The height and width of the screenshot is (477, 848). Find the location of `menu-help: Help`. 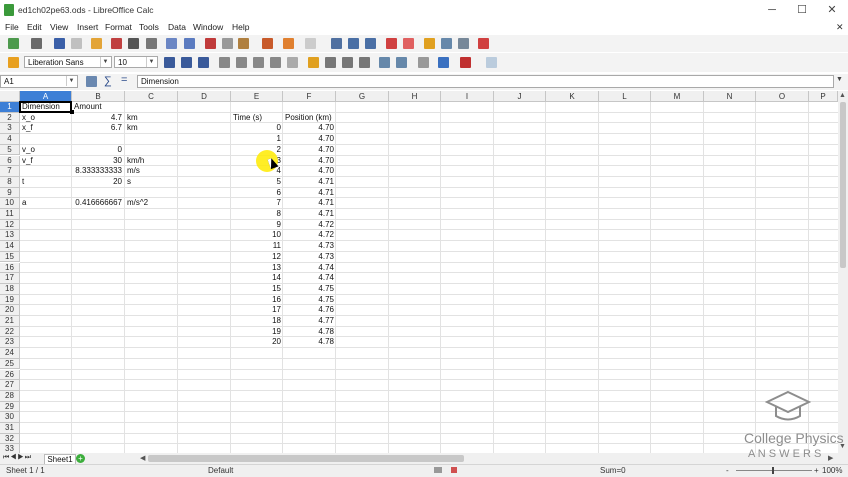

menu-help: Help is located at coordinates (240, 27).